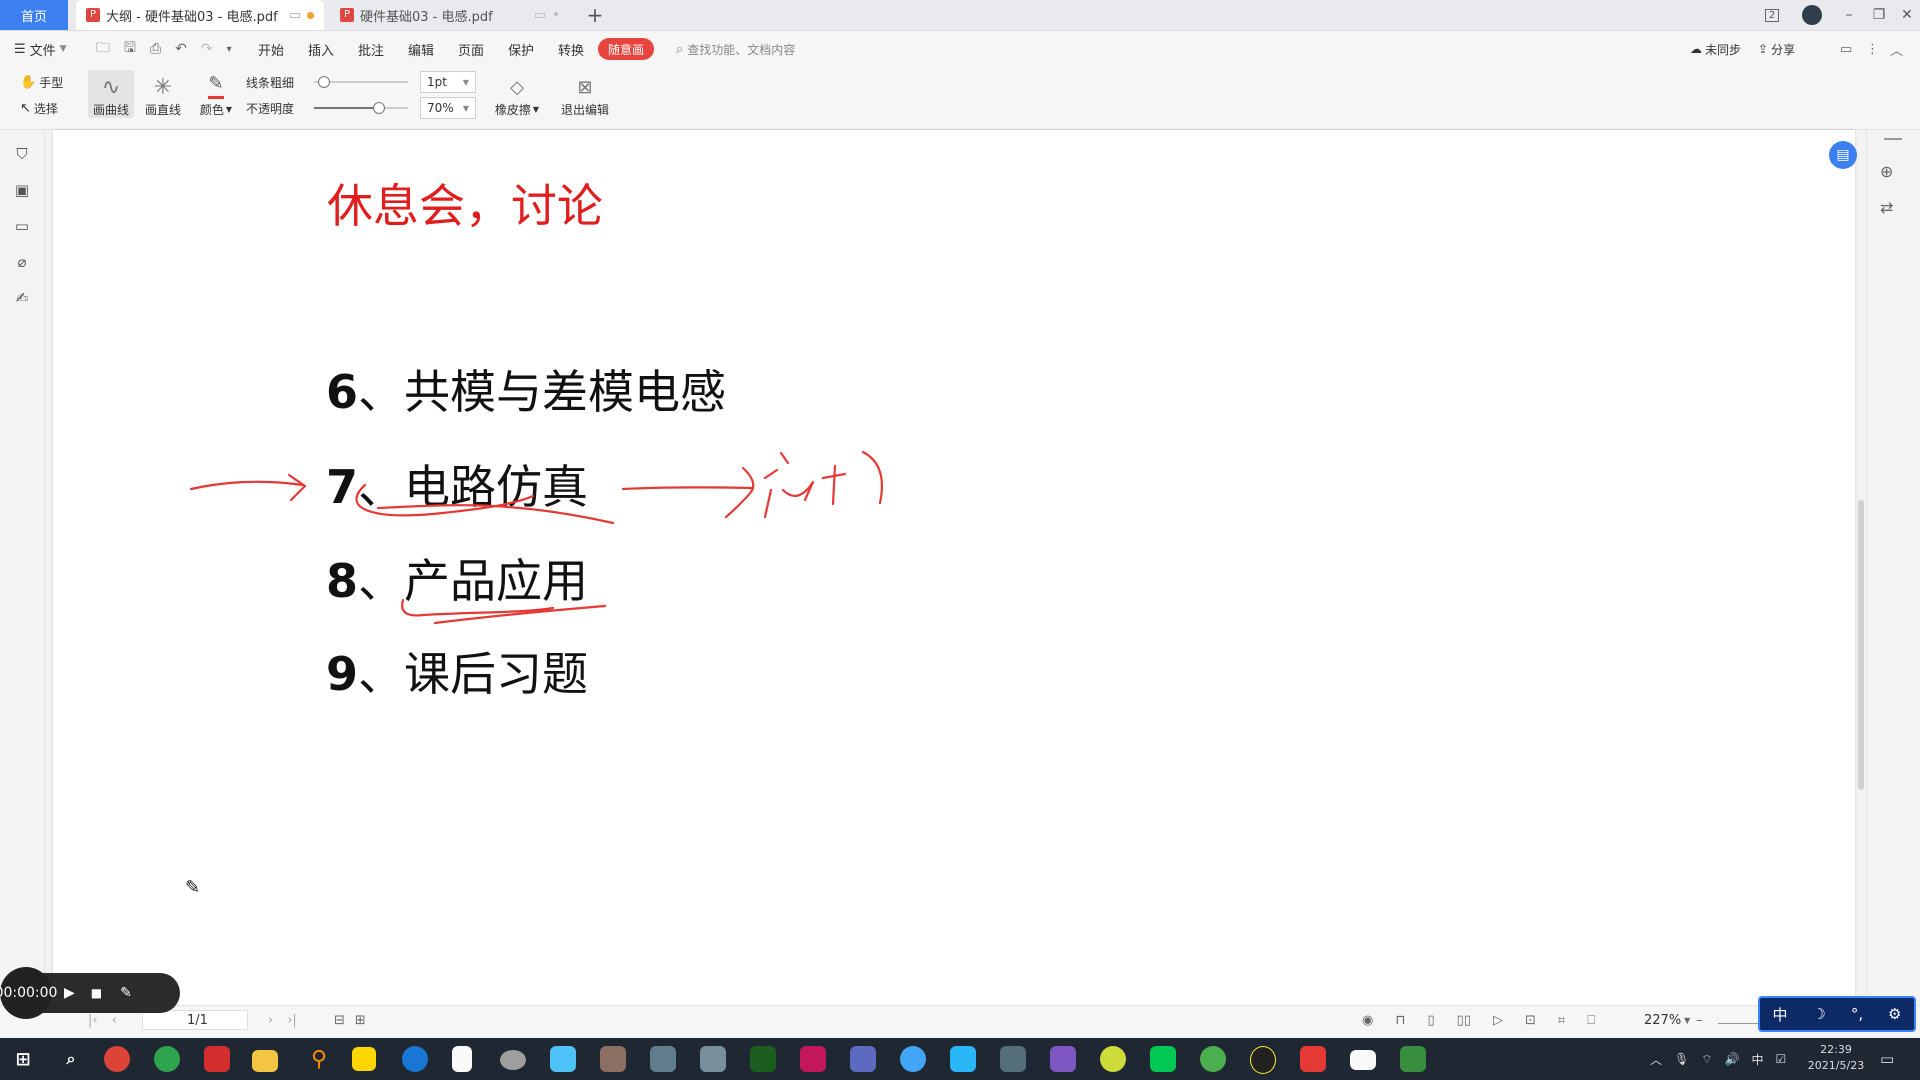  I want to click on scrollbar-thumb, so click(1861, 645).